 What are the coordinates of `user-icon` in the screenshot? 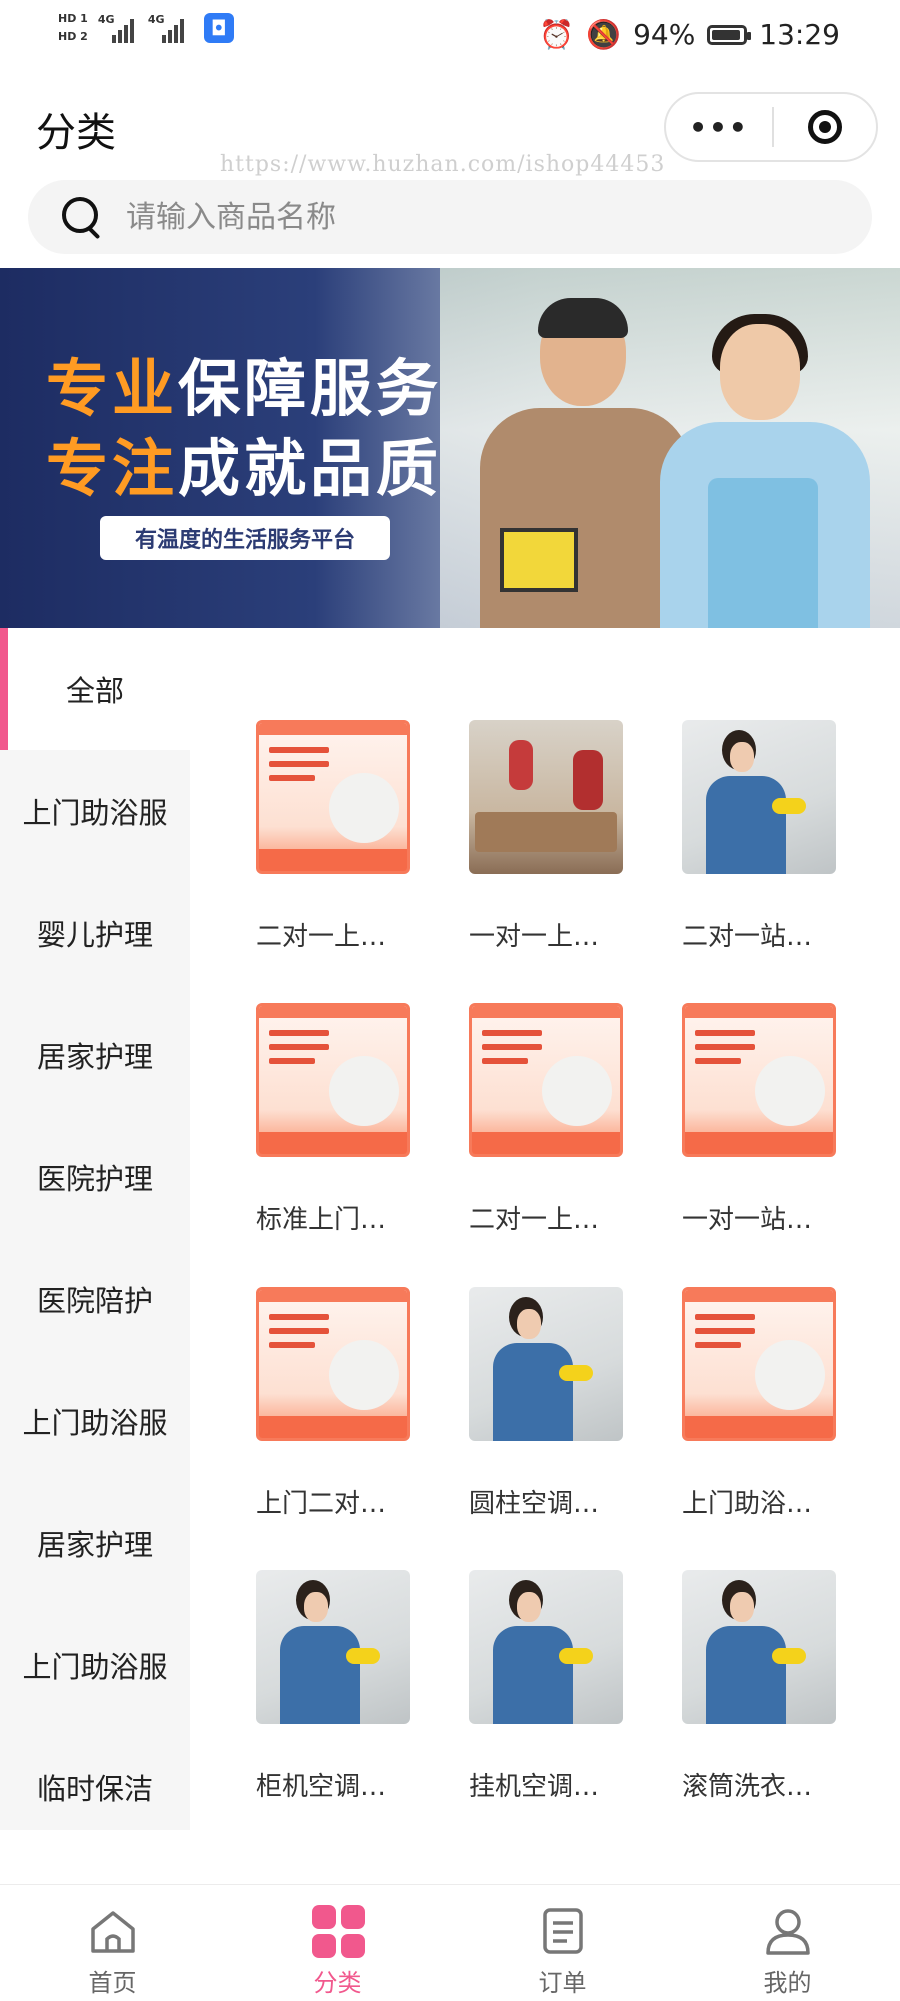 It's located at (788, 1931).